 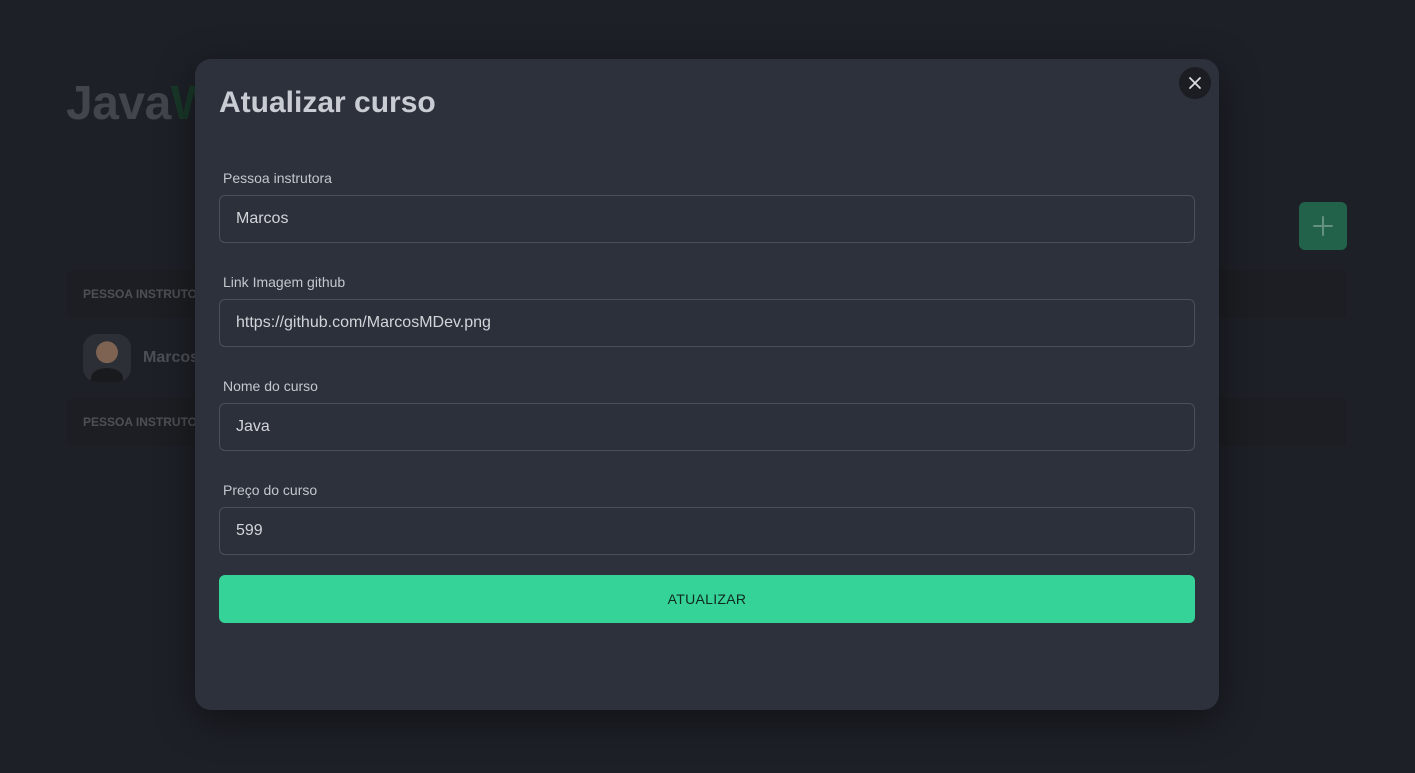 I want to click on course-name-field: Nome do curso Java, so click(x=707, y=414).